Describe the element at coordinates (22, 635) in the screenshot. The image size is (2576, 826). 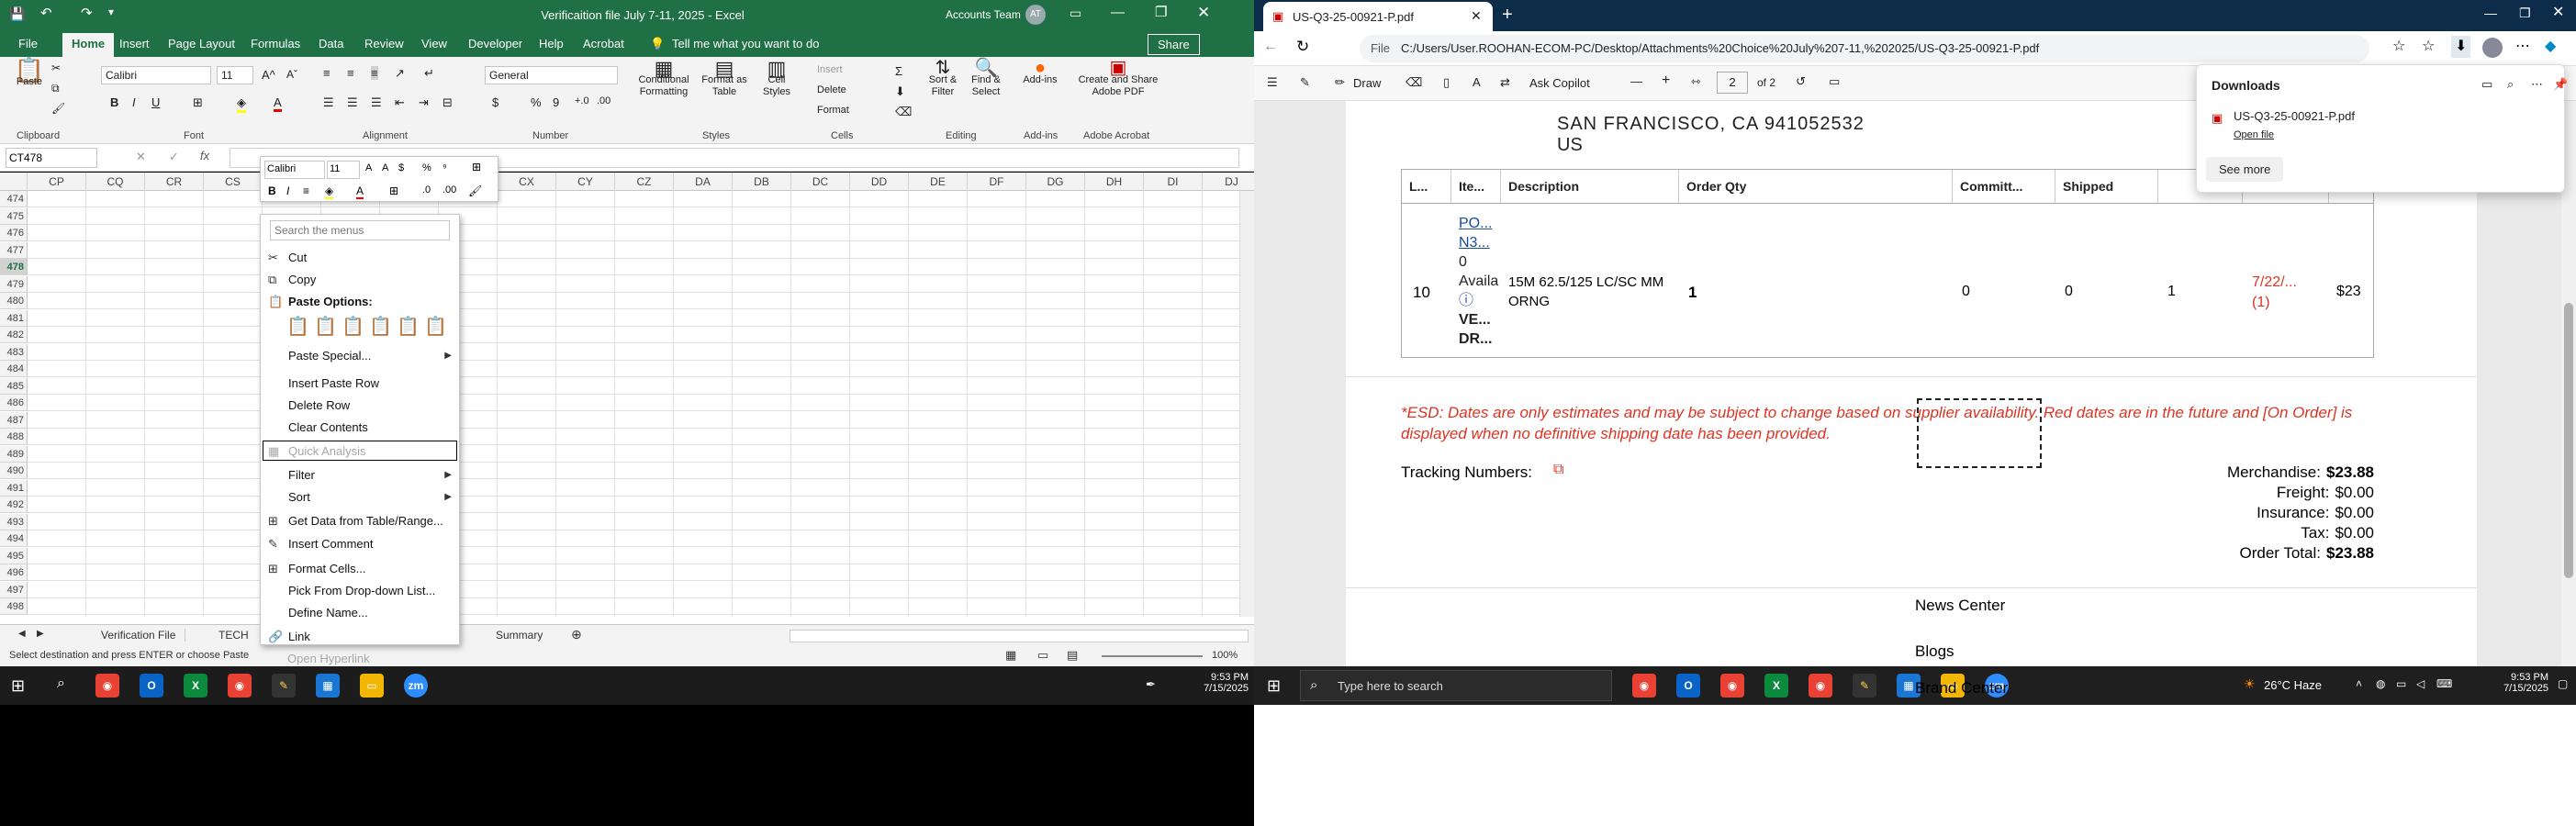
I see `sheet-prev-icon: ◀` at that location.